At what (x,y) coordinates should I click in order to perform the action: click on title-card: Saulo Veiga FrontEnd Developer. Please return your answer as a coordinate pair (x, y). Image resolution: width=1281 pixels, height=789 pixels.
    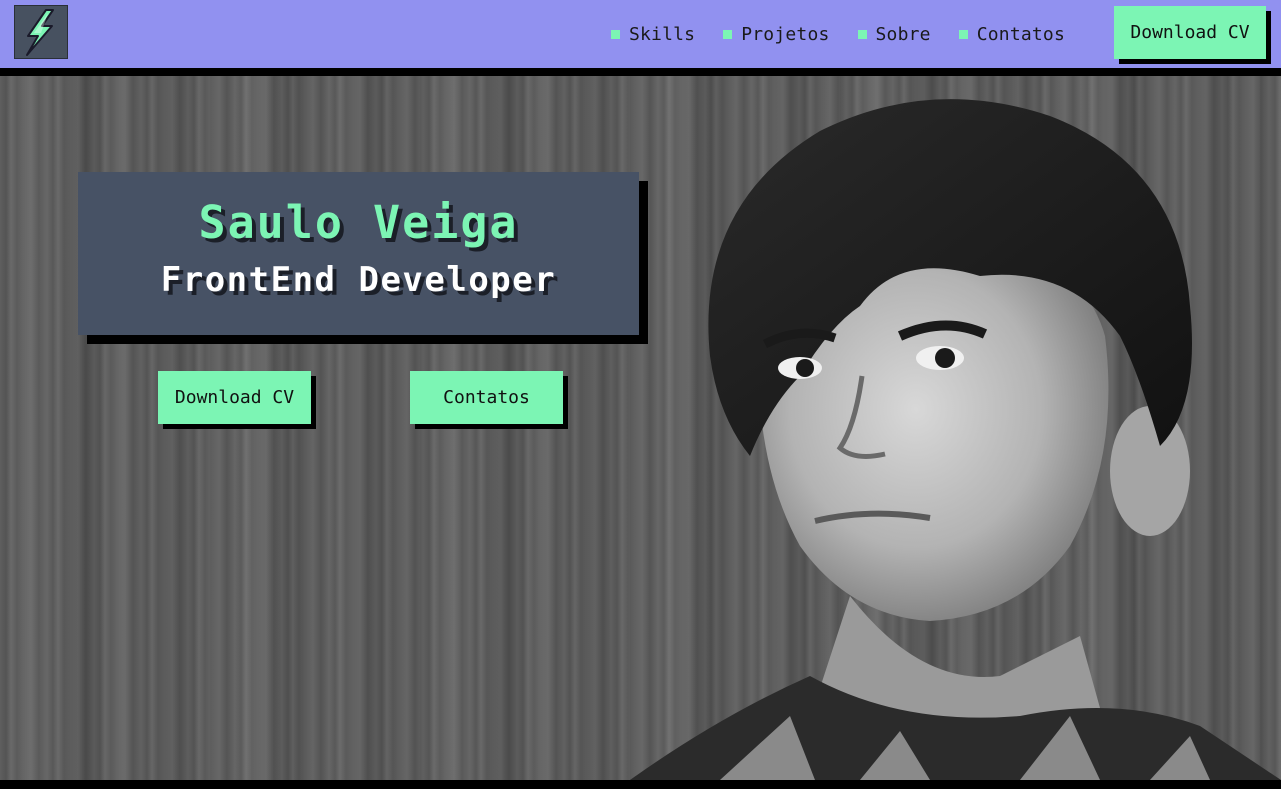
    Looking at the image, I should click on (358, 253).